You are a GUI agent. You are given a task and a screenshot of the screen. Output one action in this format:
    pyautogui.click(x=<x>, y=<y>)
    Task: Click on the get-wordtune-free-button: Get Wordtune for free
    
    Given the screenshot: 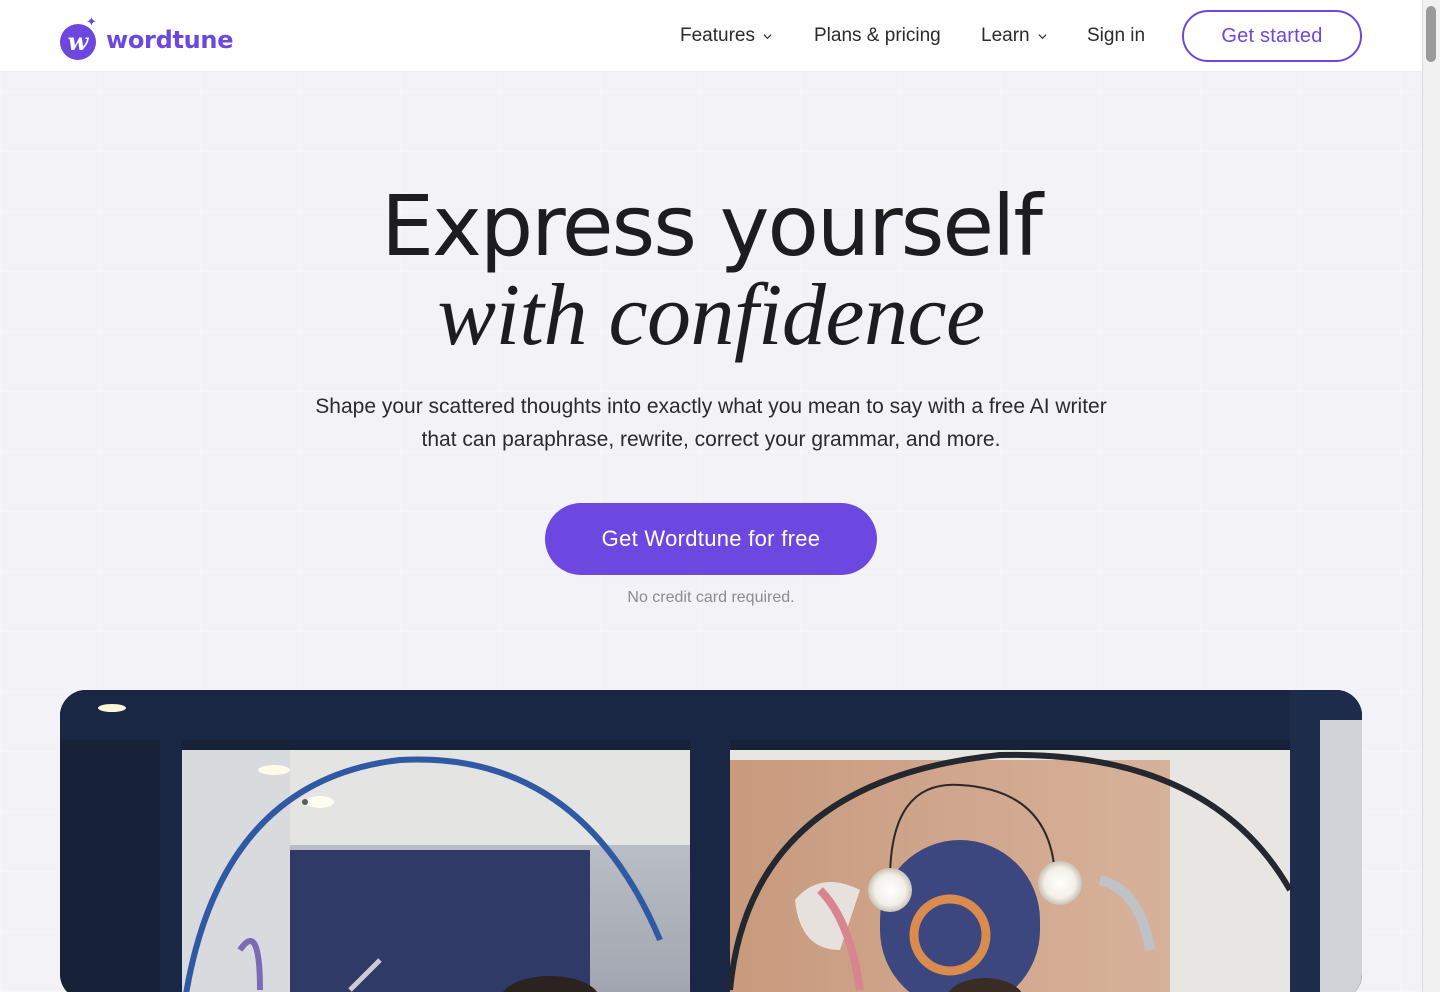 What is the action you would take?
    pyautogui.click(x=711, y=539)
    